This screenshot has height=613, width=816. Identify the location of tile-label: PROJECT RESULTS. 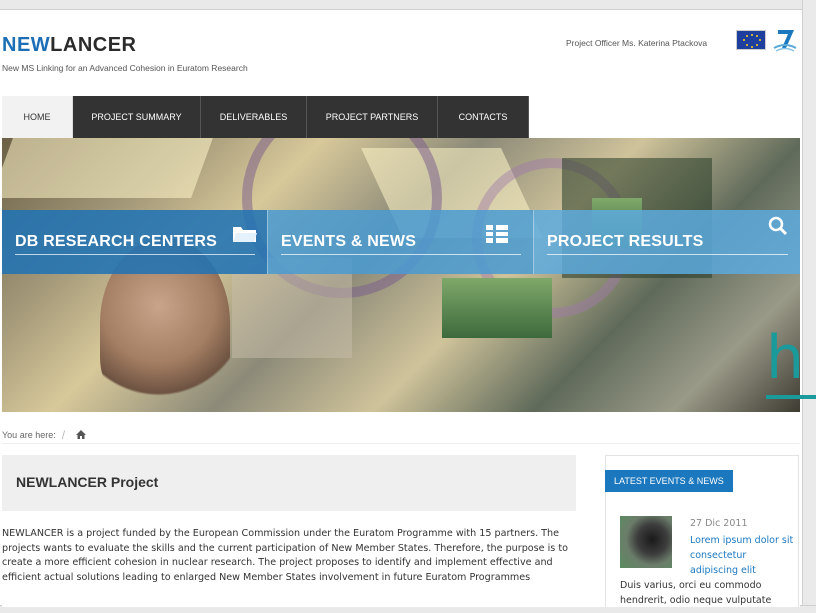
(625, 241).